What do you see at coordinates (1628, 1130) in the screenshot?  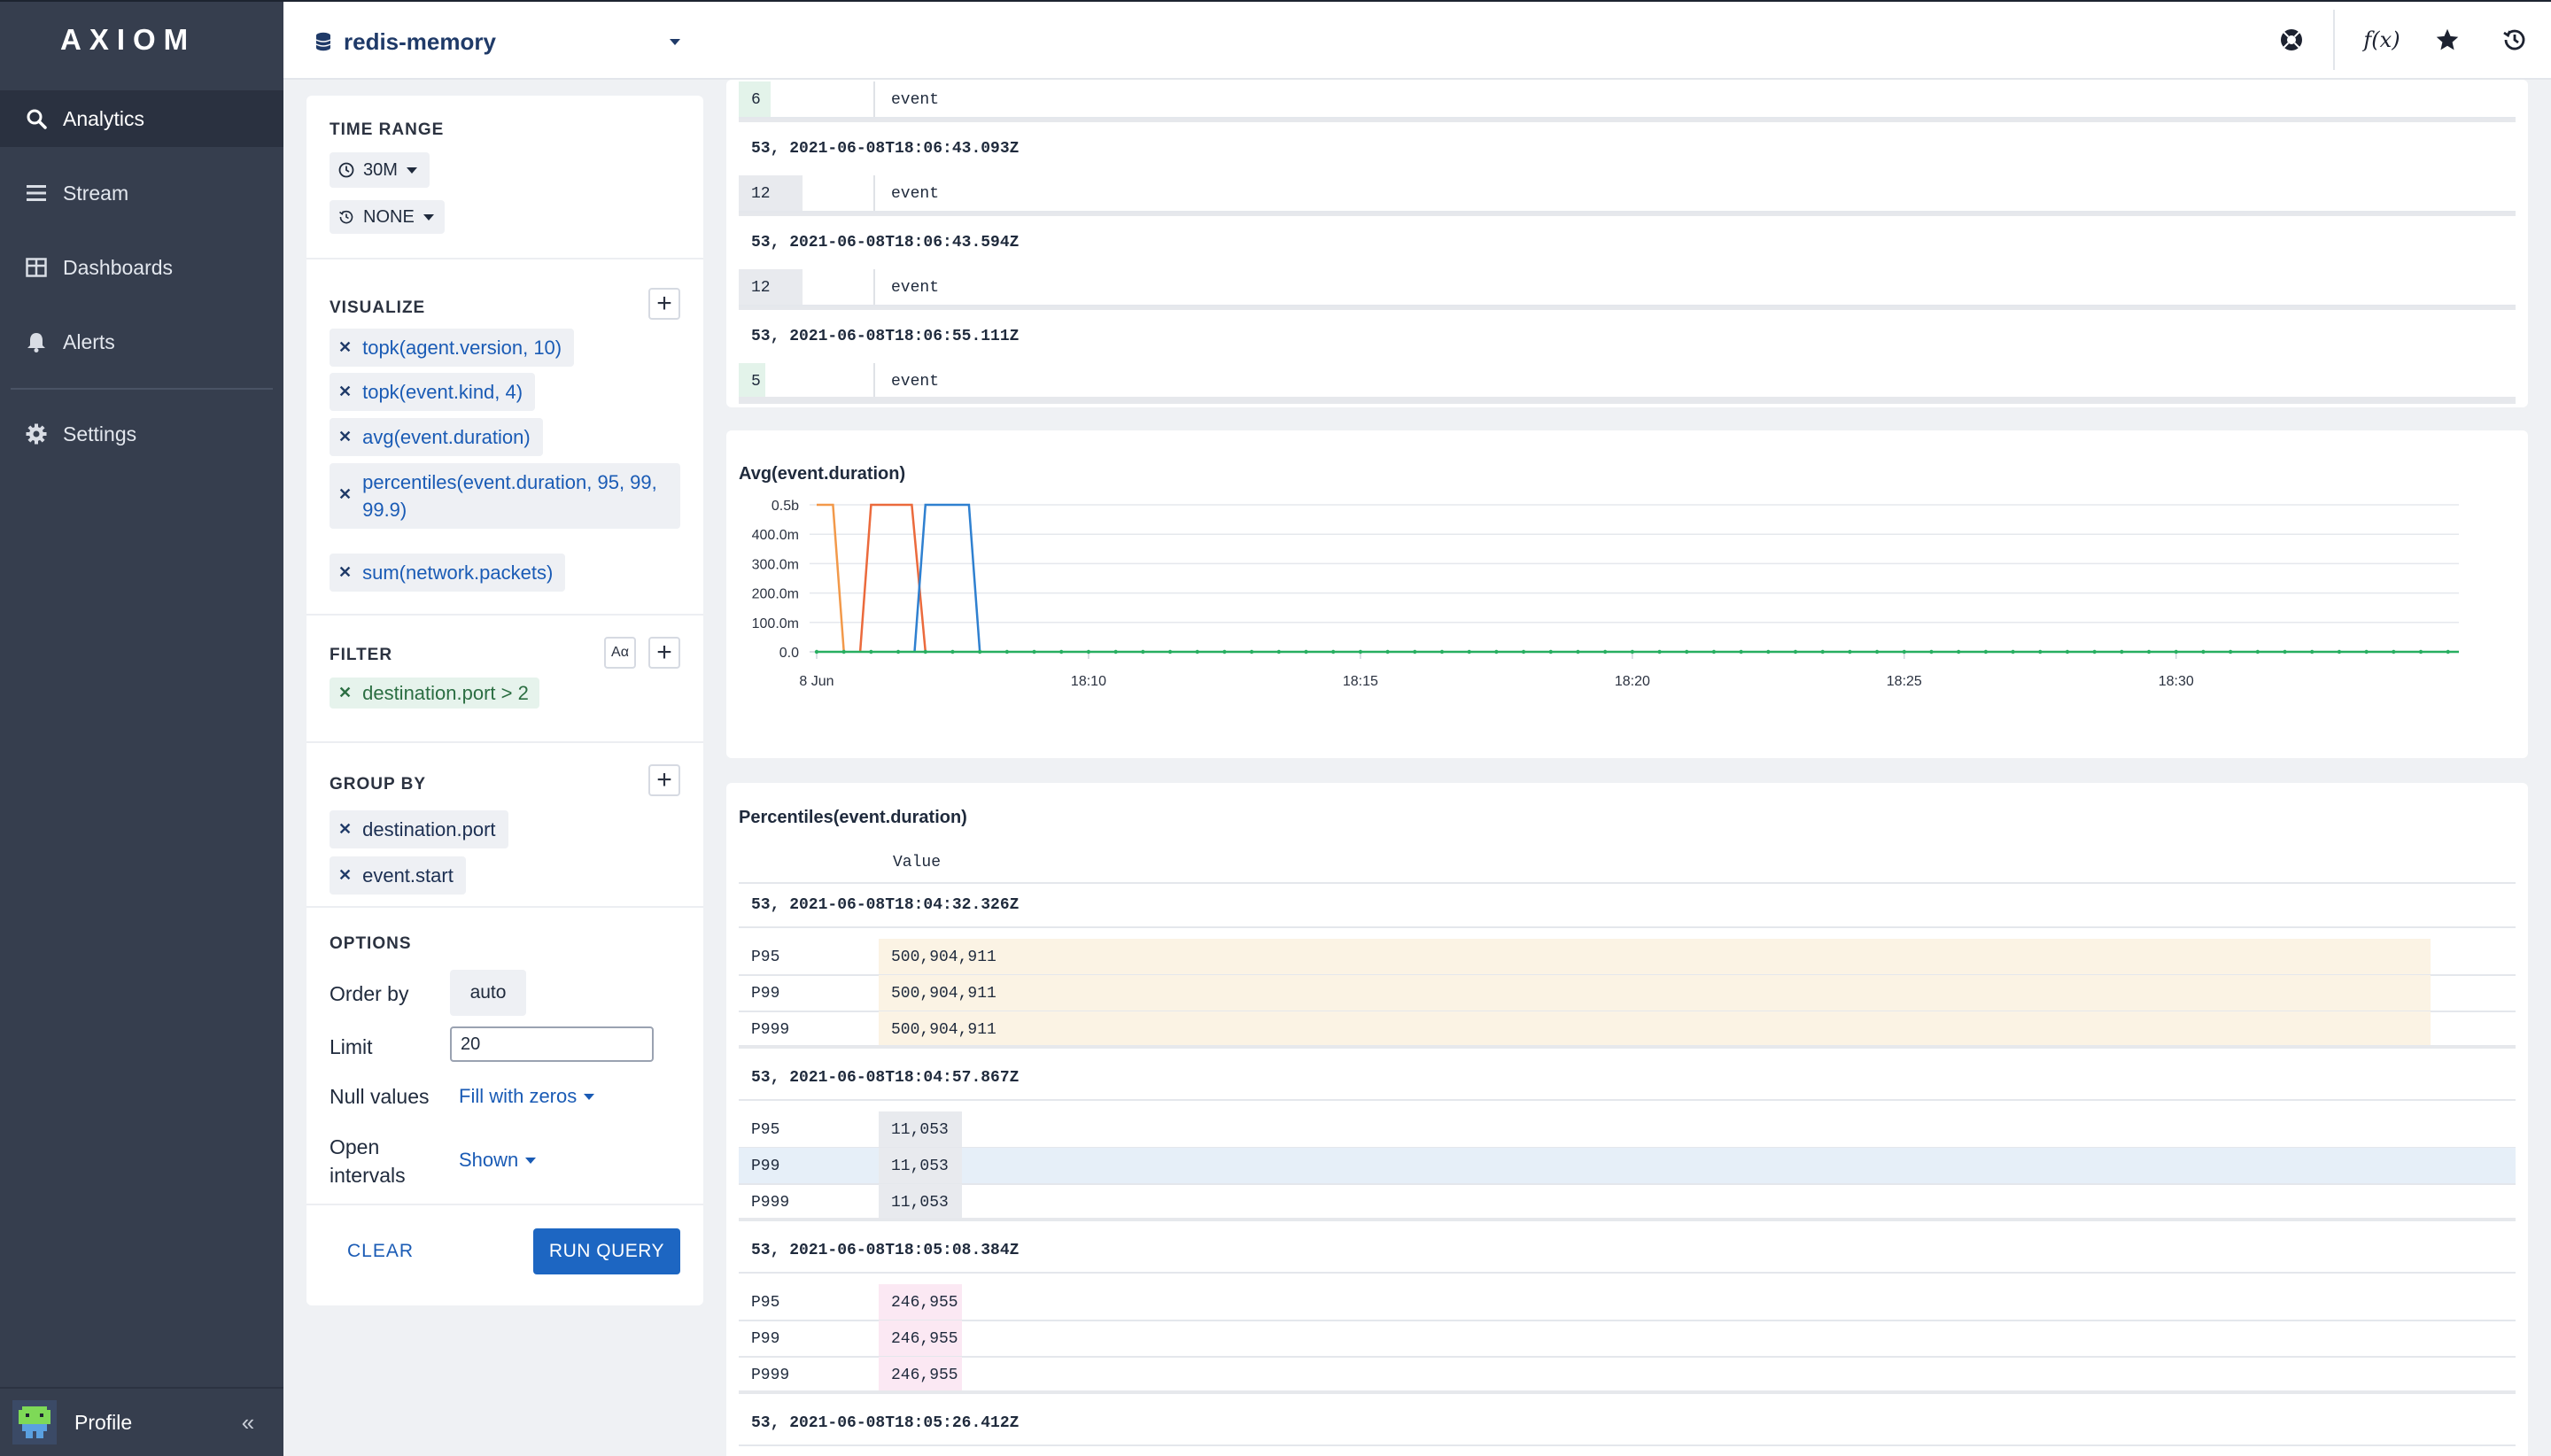 I see `table-row: P95 11,053` at bounding box center [1628, 1130].